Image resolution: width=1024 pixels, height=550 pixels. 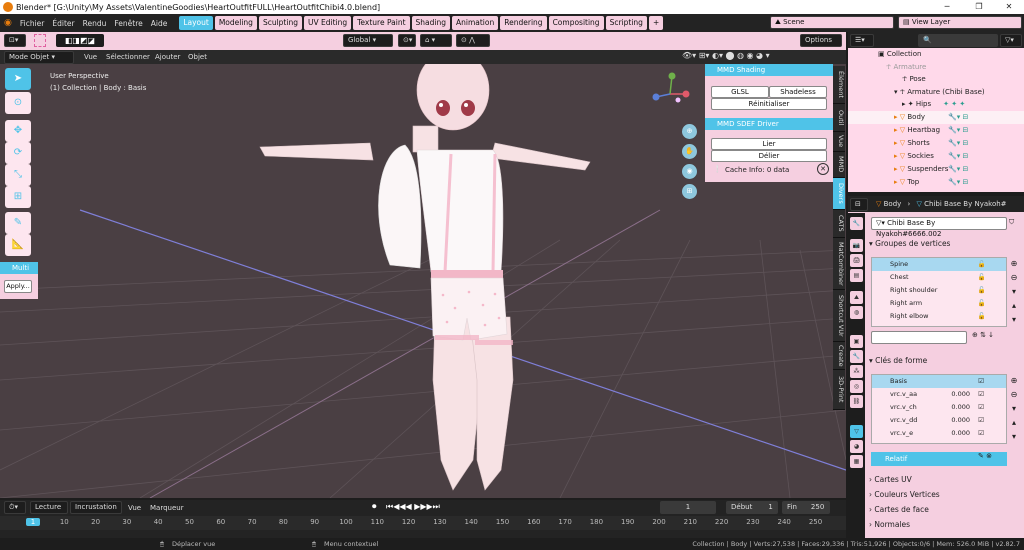 I want to click on outliner-row-armature: ☥ Armature, so click(x=936, y=67).